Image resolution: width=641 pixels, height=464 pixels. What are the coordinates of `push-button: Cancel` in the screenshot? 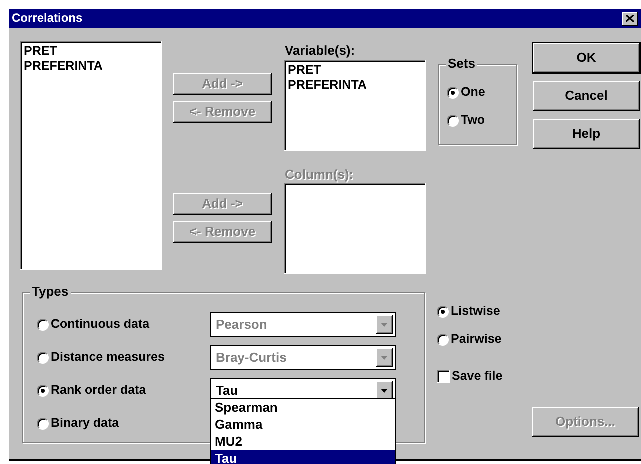 It's located at (586, 96).